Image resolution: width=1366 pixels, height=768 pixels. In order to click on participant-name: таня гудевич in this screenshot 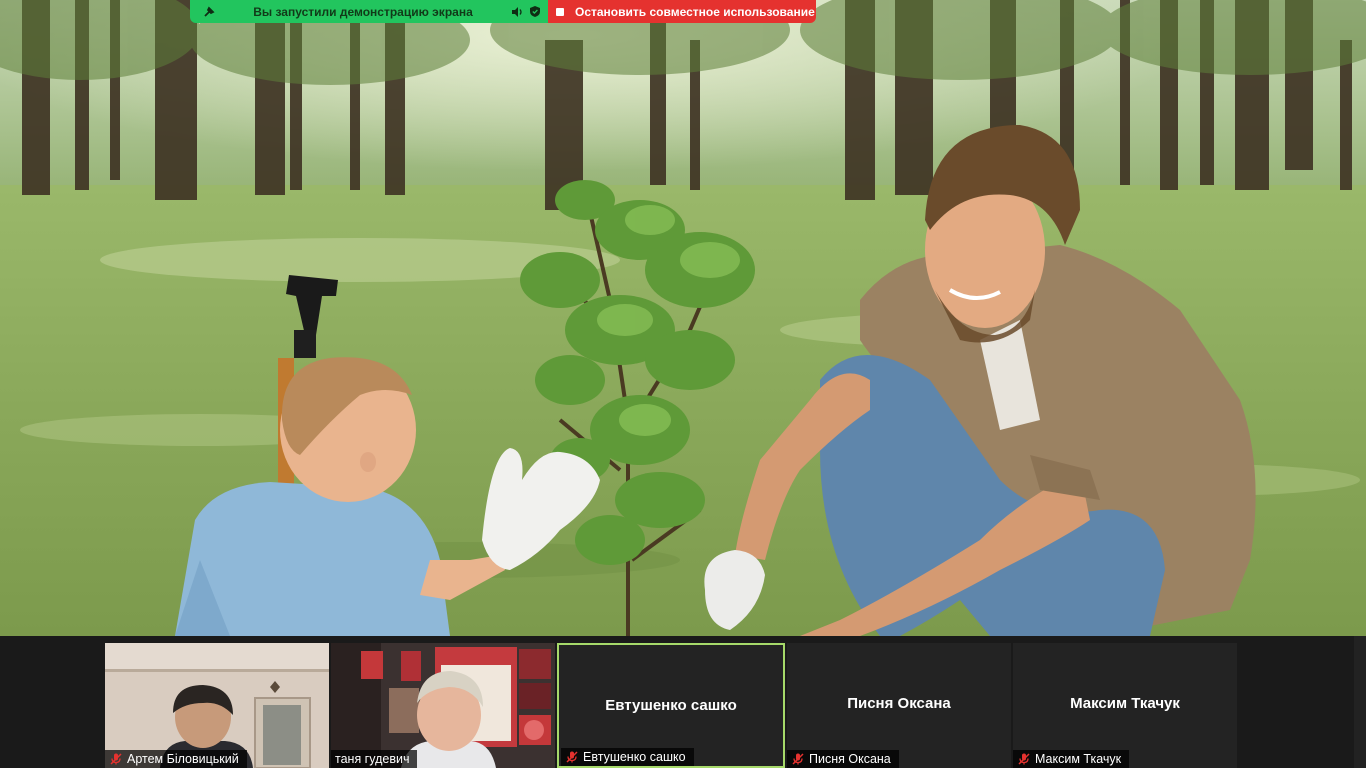, I will do `click(372, 759)`.